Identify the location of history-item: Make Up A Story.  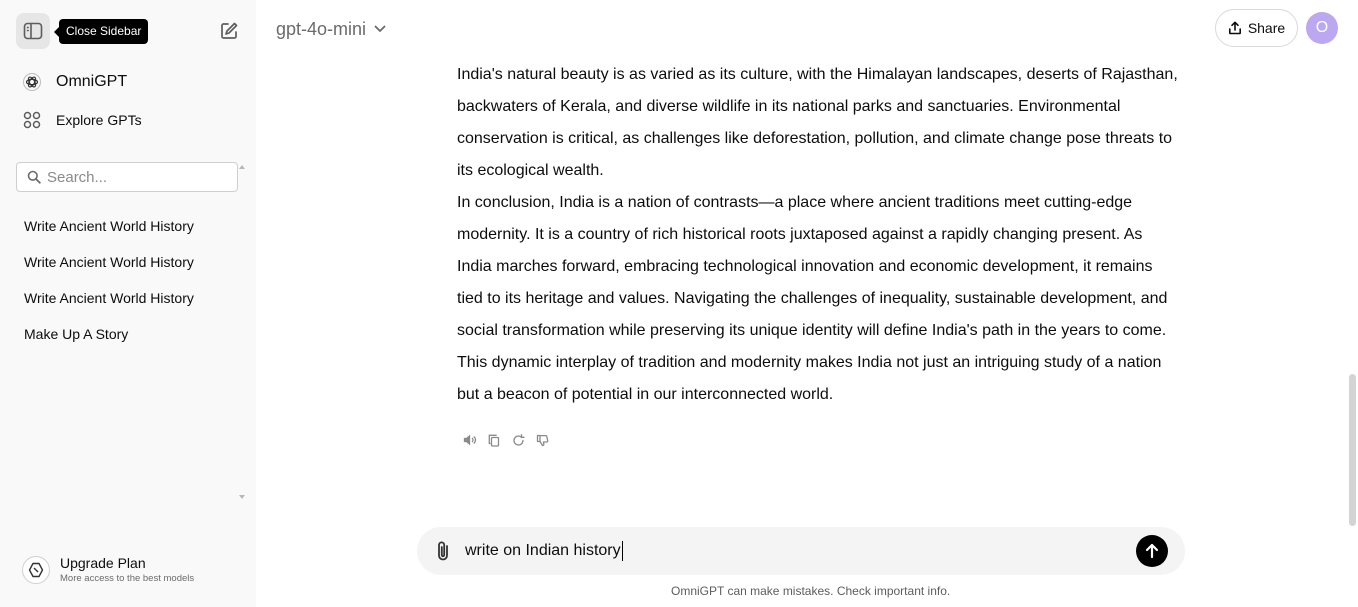
(126, 334).